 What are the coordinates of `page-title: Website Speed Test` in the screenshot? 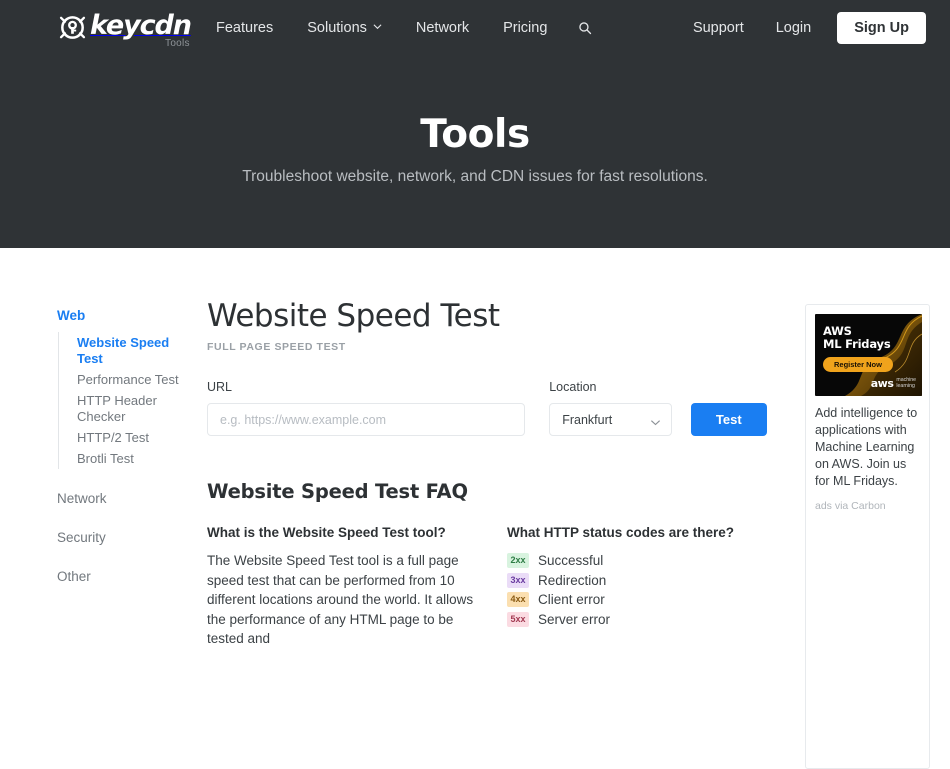 It's located at (353, 316).